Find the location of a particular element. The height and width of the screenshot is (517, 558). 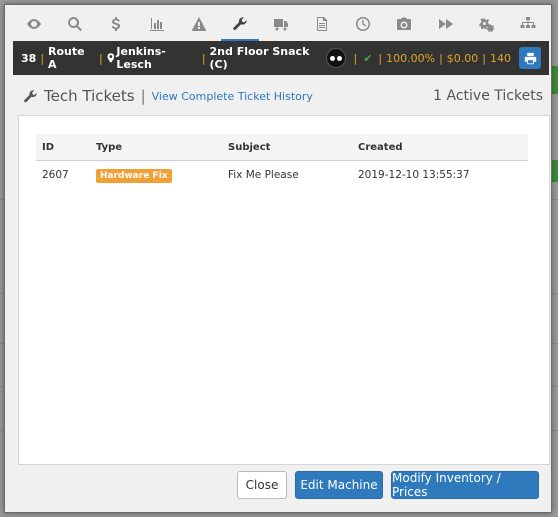

machine-name: 2nd Floor Snack (C) is located at coordinates (259, 58).